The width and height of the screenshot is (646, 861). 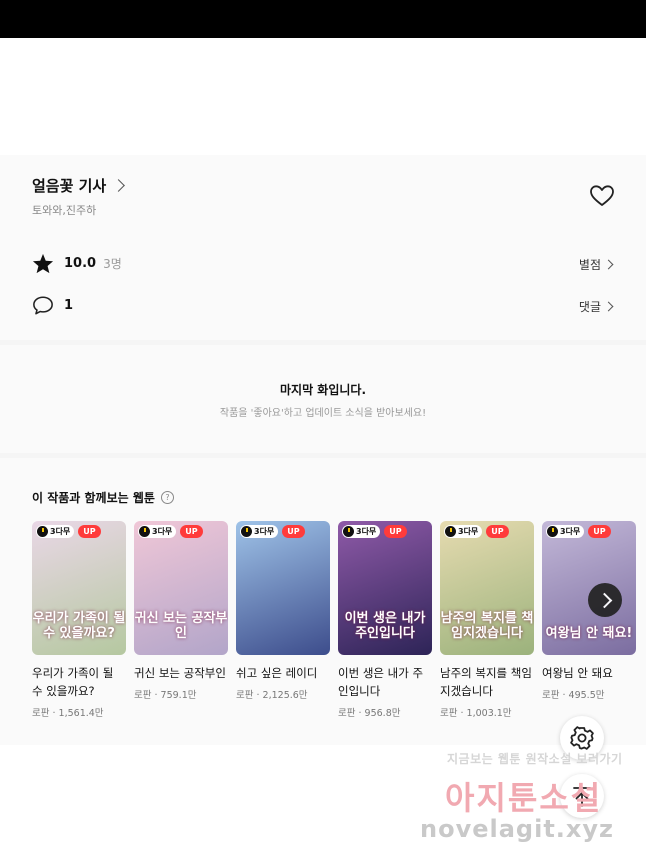 What do you see at coordinates (93, 498) in the screenshot?
I see `recommend-title: 이 작품과 함께보는 웹툰` at bounding box center [93, 498].